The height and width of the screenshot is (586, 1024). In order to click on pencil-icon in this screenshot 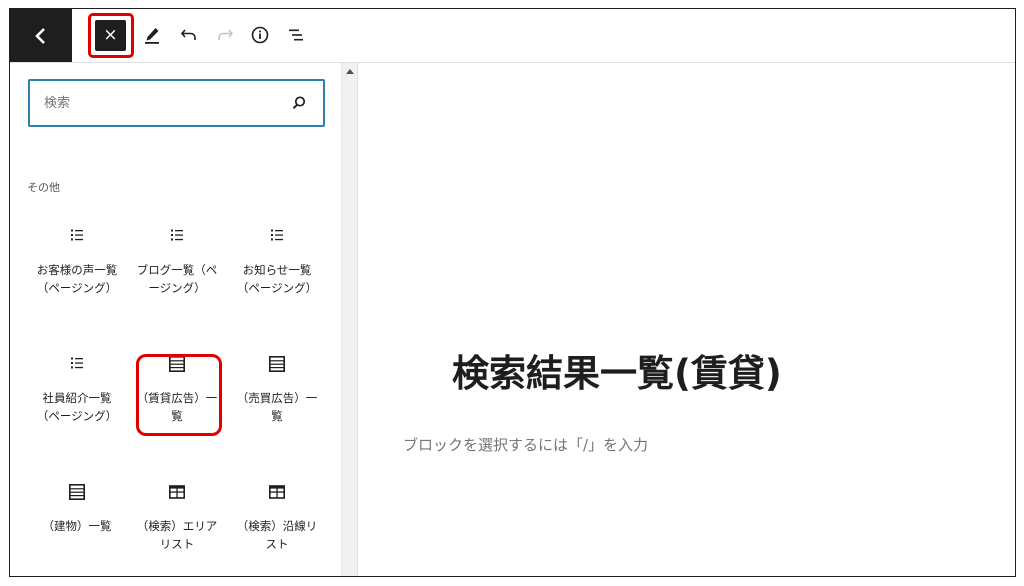, I will do `click(152, 36)`.